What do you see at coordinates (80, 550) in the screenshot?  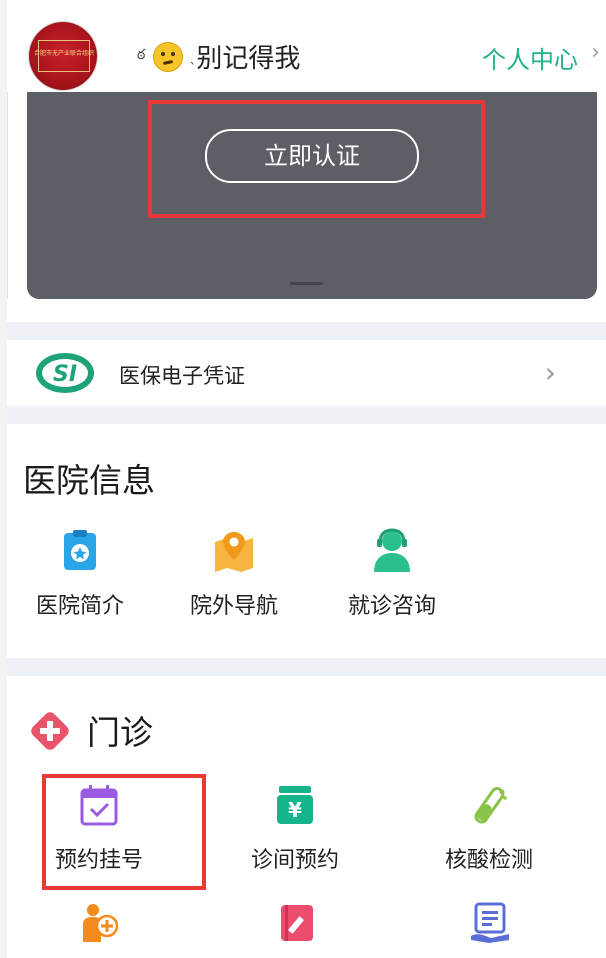 I see `clipboard-badge-icon` at bounding box center [80, 550].